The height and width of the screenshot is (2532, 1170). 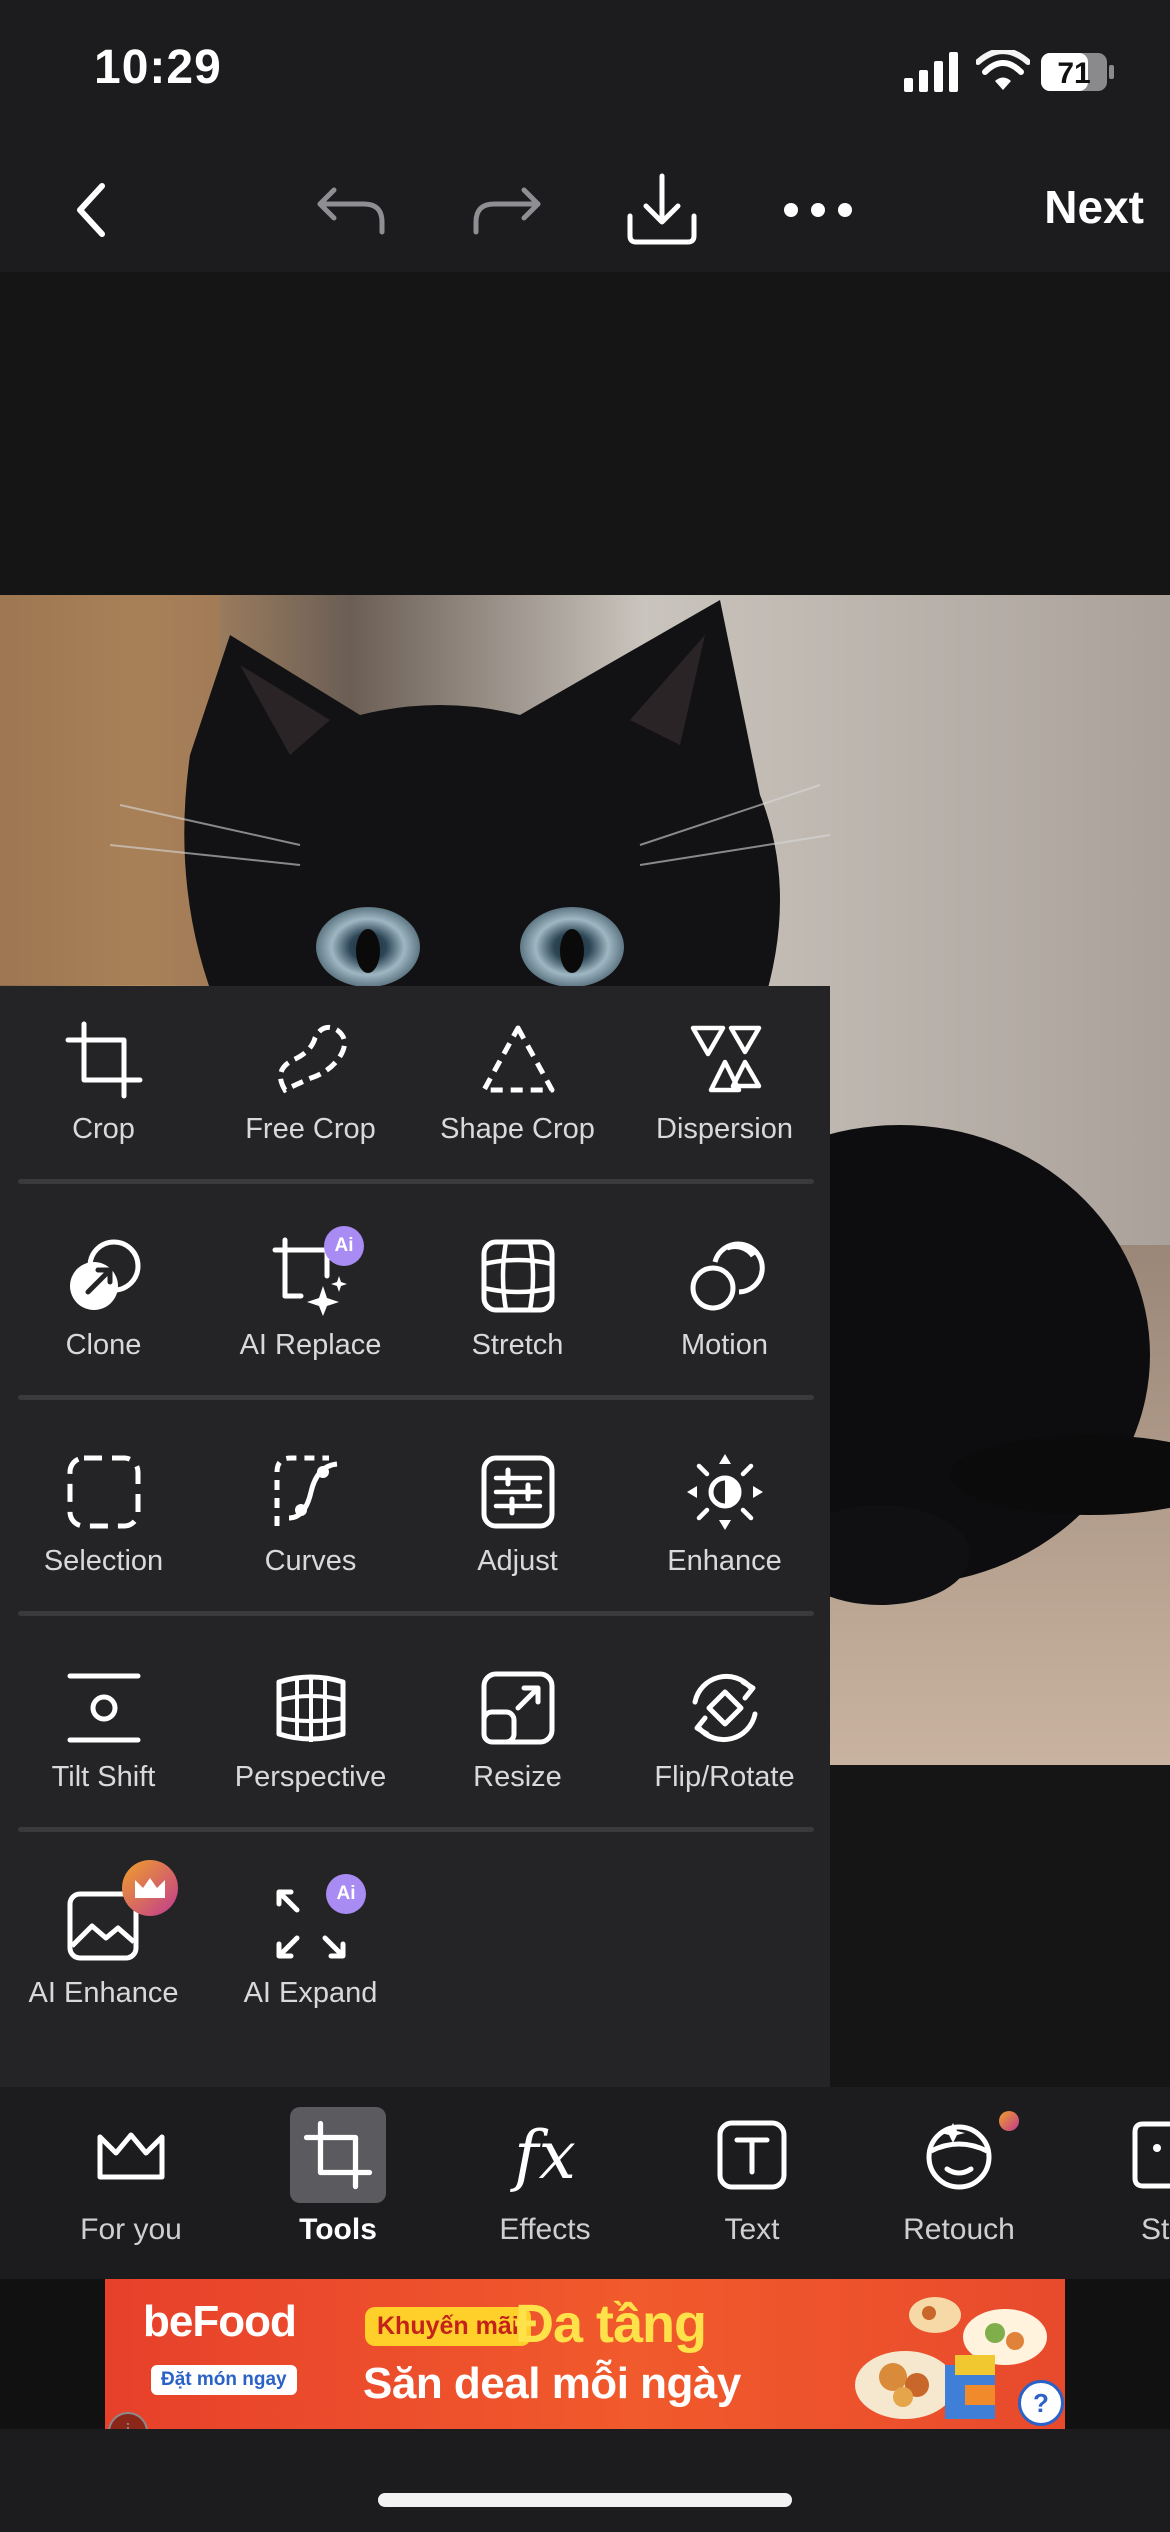 What do you see at coordinates (1041, 2403) in the screenshot?
I see `ad-help-icon: ?` at bounding box center [1041, 2403].